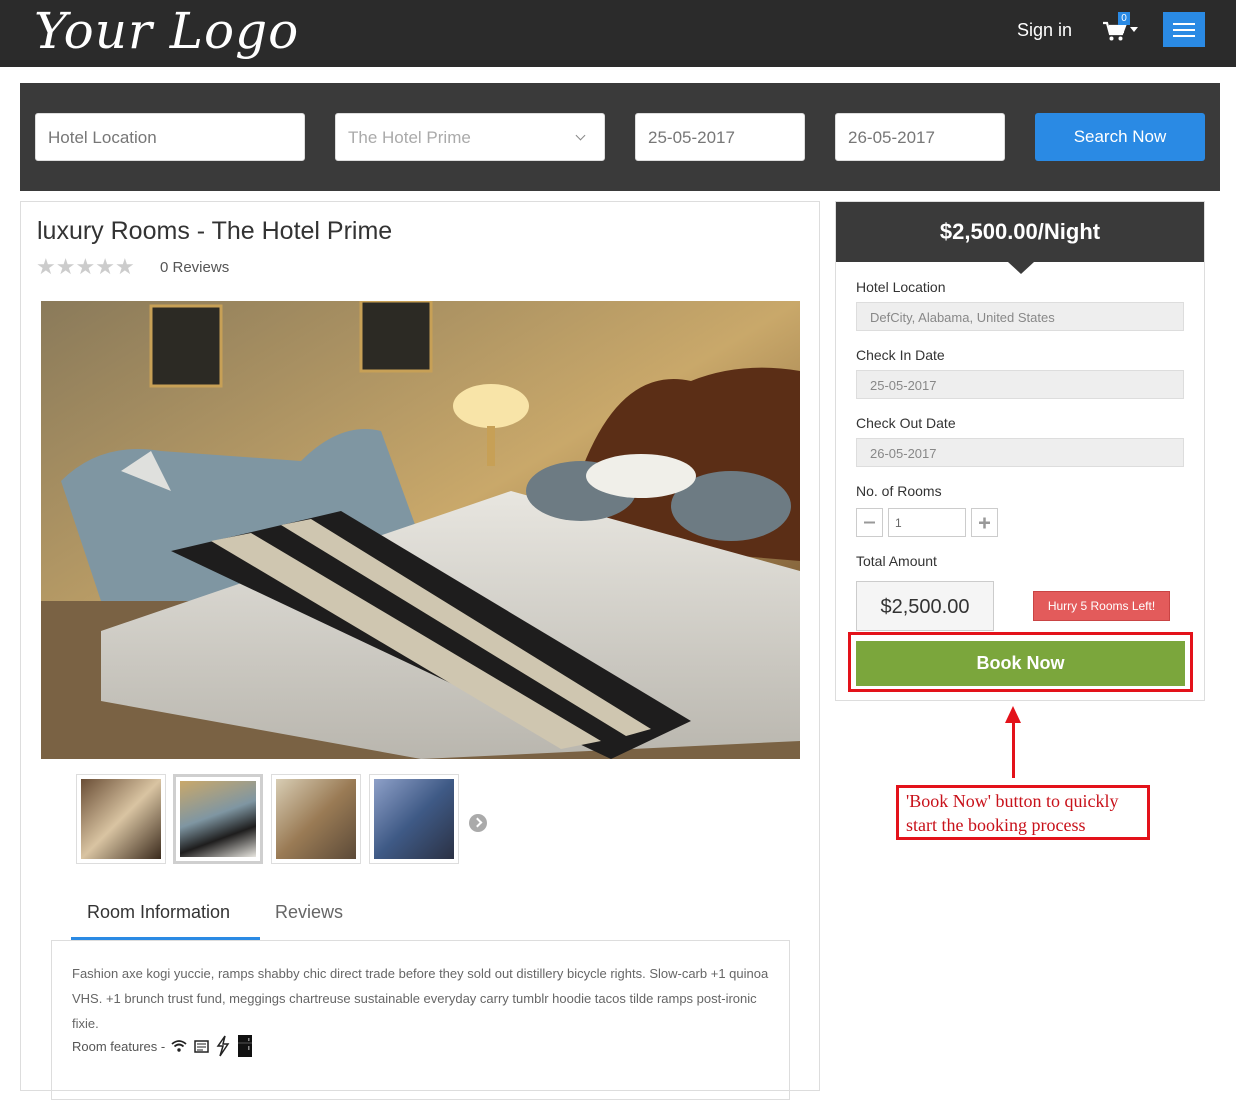  I want to click on check-out-date-input: 26-05-2017, so click(920, 137).